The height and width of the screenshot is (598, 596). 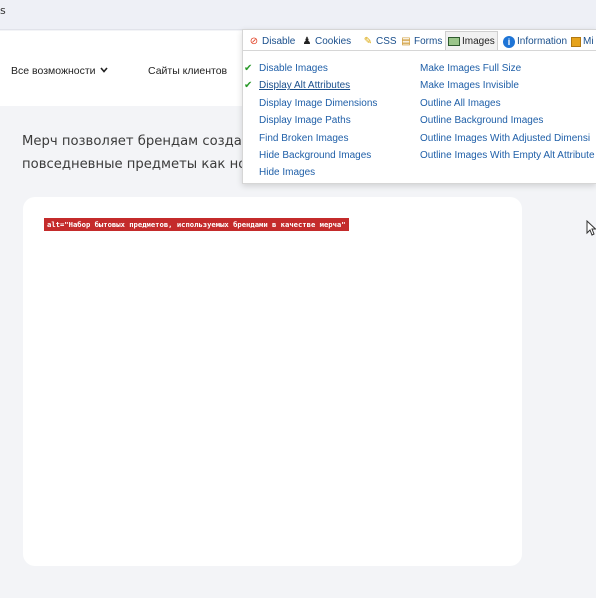 What do you see at coordinates (318, 155) in the screenshot?
I see `hide-background-images-option: Hide Background Images` at bounding box center [318, 155].